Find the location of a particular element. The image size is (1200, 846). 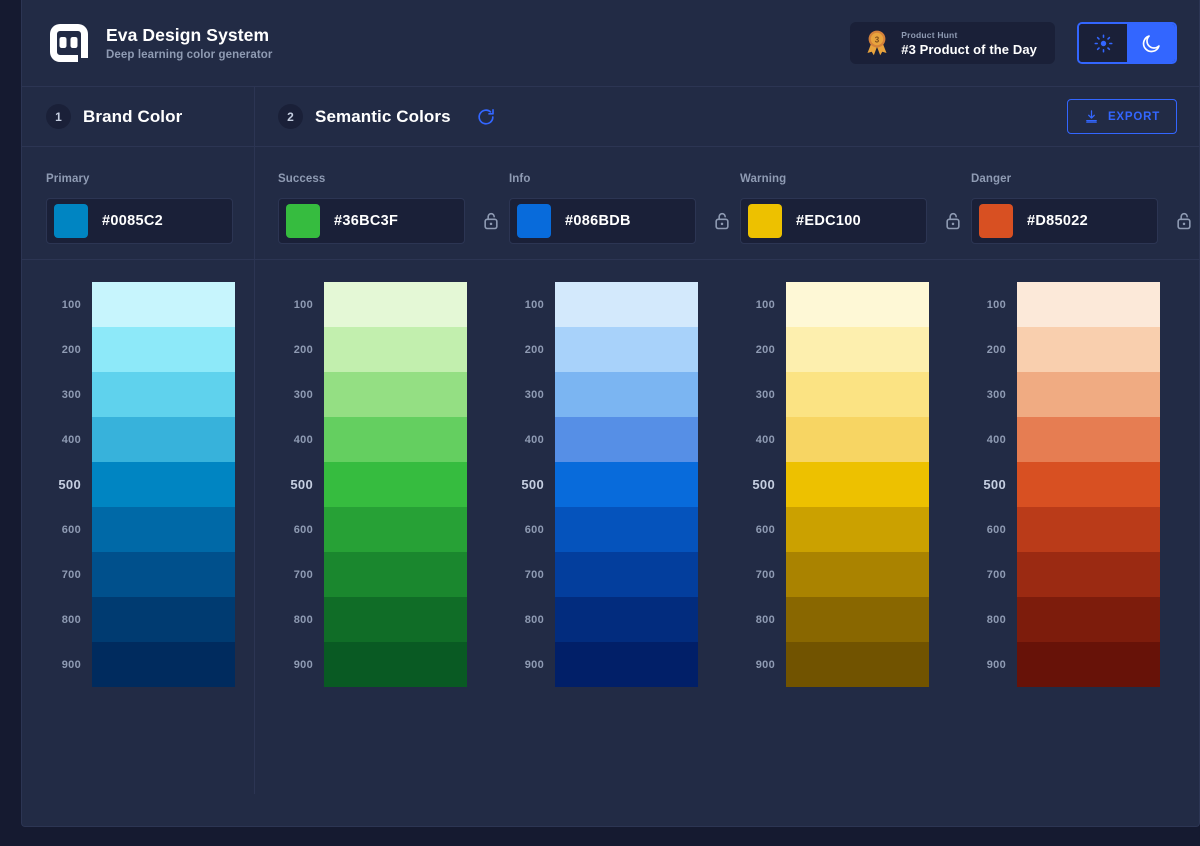

primary-input-cell: Primary #0085C2 is located at coordinates (138, 203).